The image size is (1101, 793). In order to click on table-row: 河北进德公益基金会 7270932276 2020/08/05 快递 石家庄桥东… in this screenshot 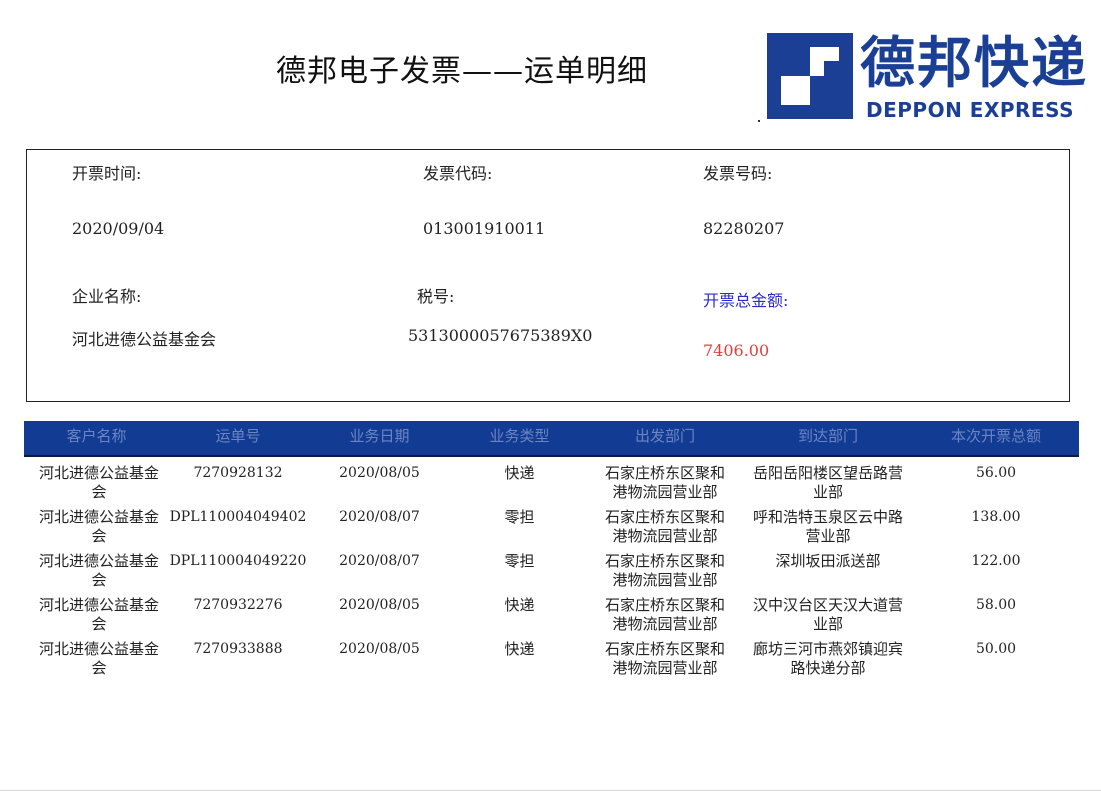, I will do `click(551, 618)`.